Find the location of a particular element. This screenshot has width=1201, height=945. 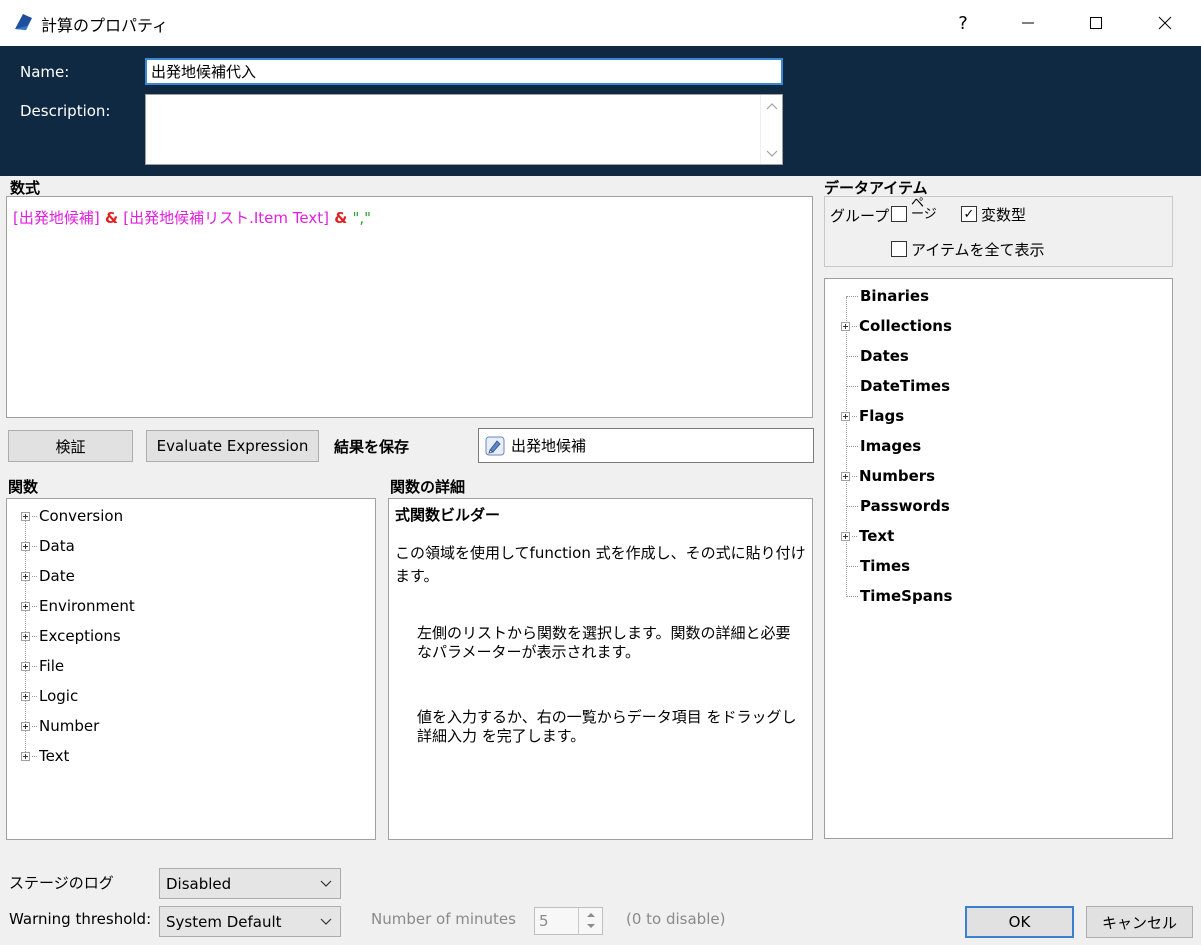

maximize-button is located at coordinates (1096, 23).